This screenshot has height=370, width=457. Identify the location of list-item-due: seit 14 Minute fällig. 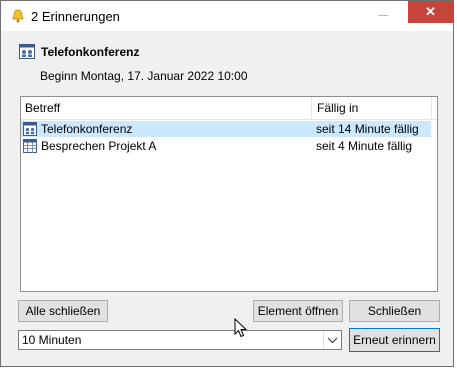
(367, 129).